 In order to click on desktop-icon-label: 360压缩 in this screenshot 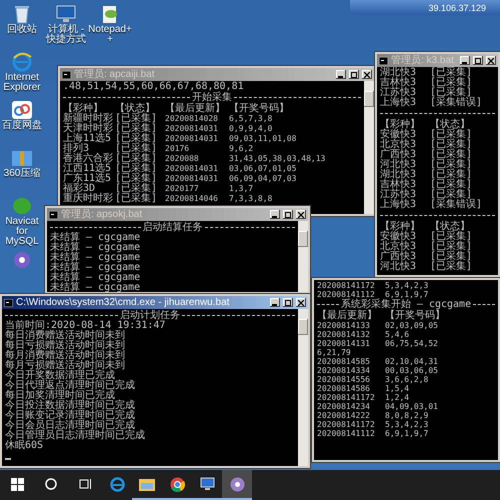, I will do `click(22, 174)`.